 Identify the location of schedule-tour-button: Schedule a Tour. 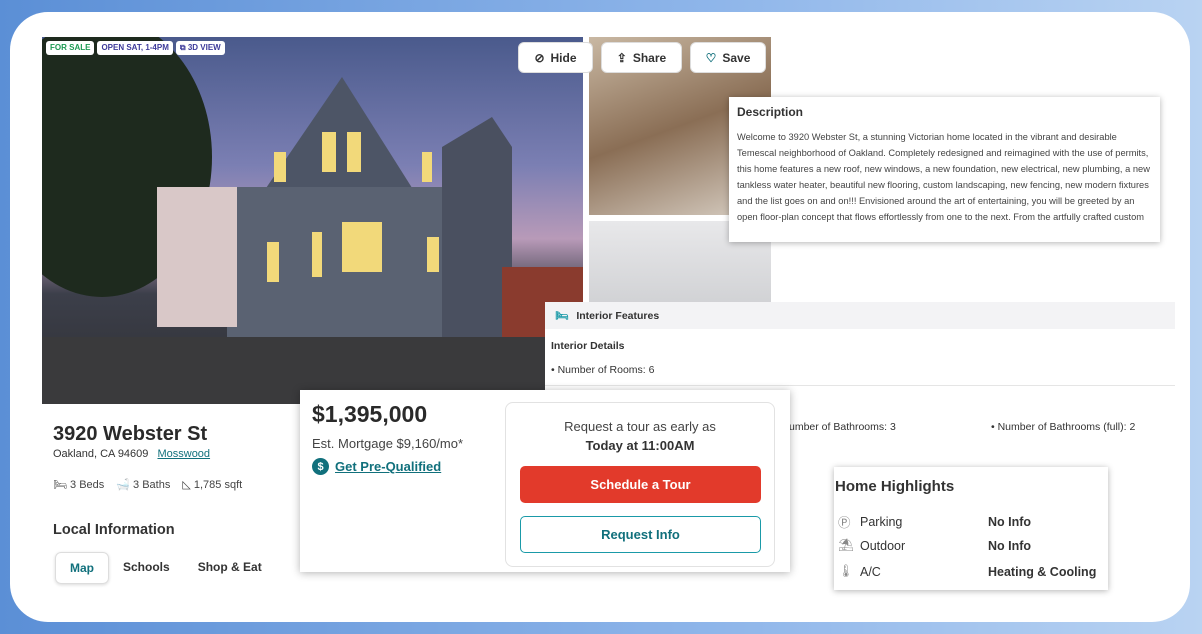
(640, 484).